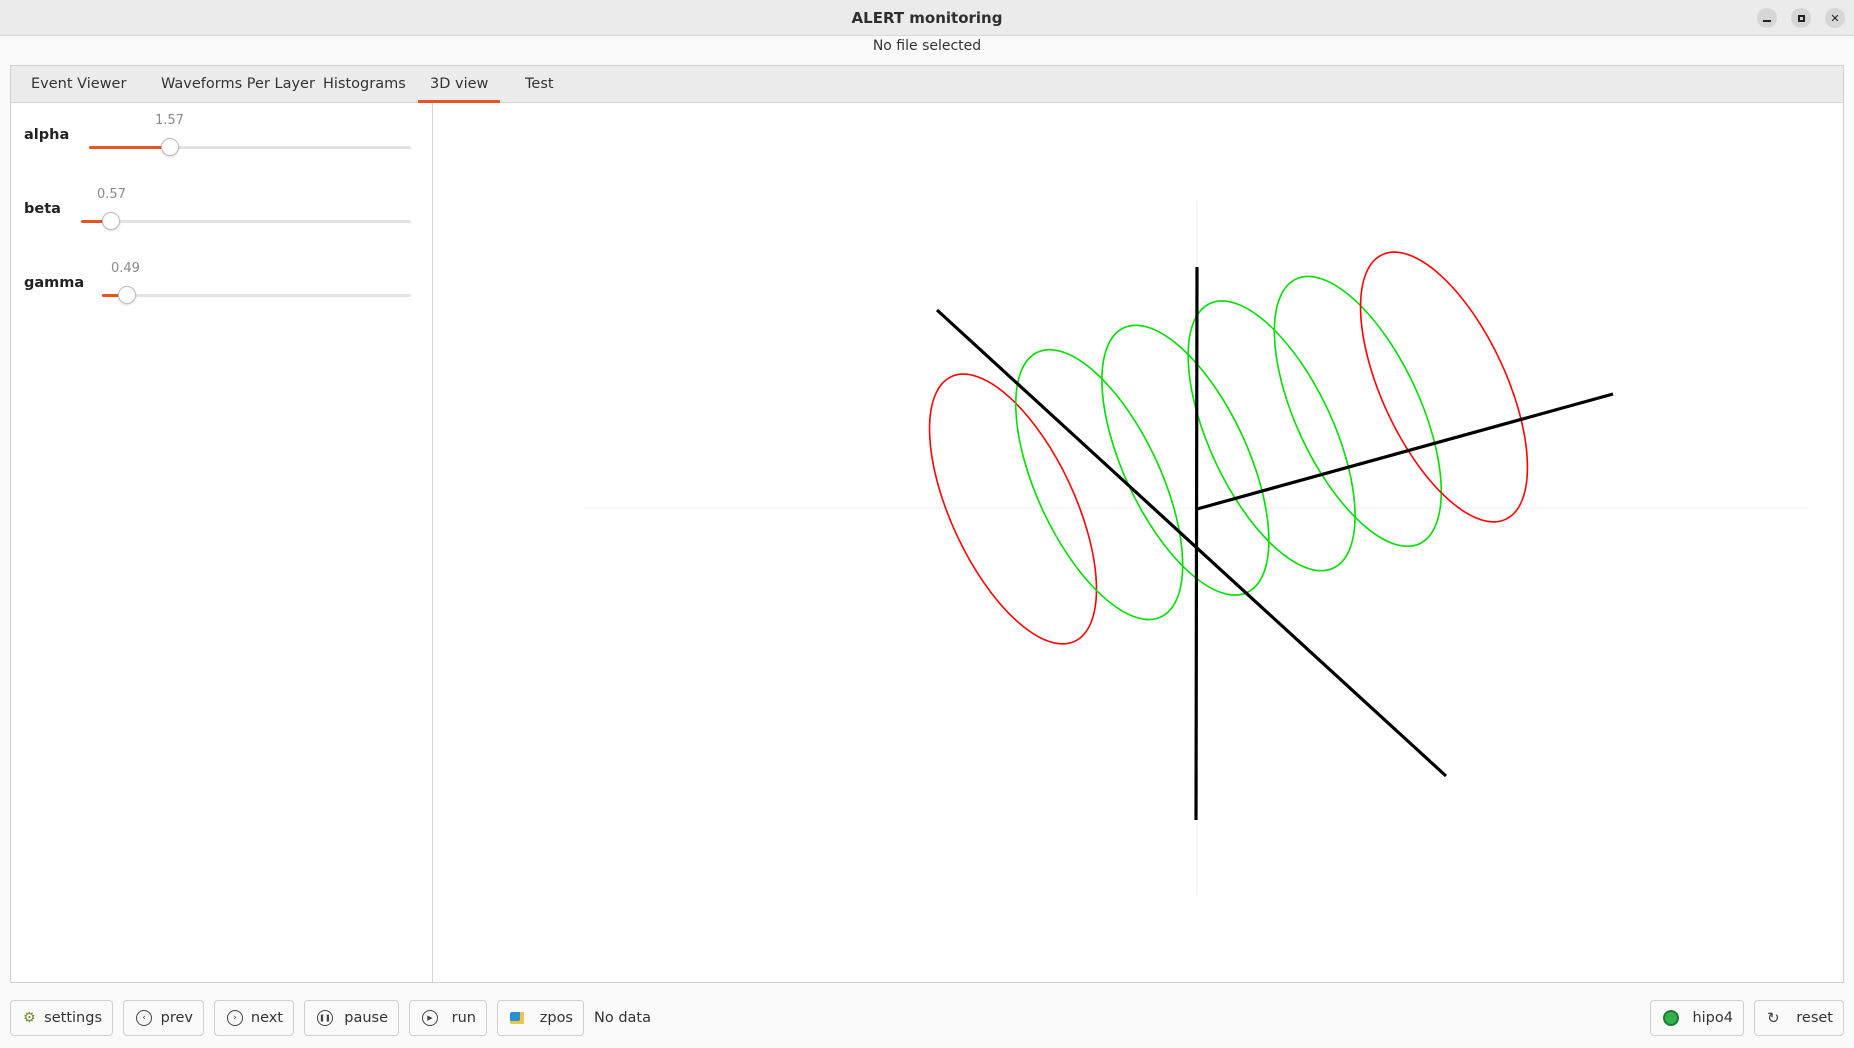 The width and height of the screenshot is (1854, 1048). Describe the element at coordinates (539, 84) in the screenshot. I see `tab-test: Test` at that location.